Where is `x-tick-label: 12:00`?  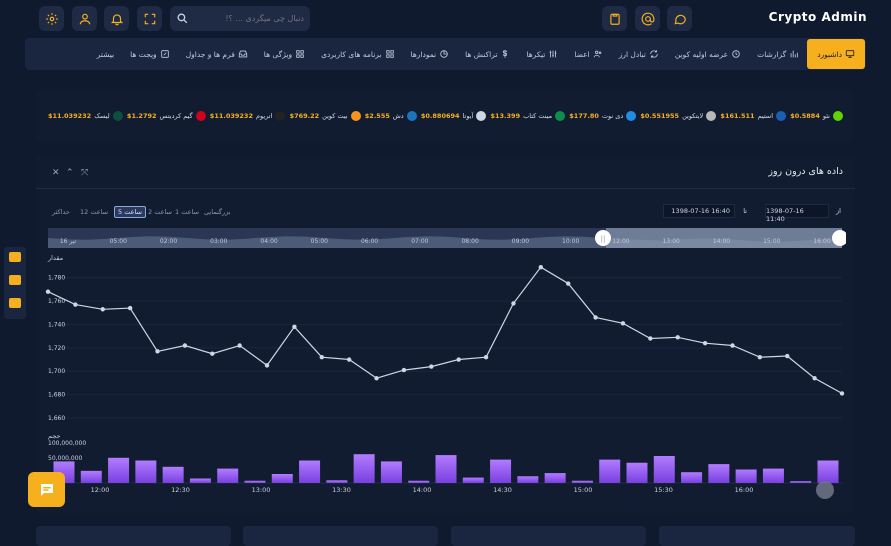
x-tick-label: 12:00 is located at coordinates (100, 490).